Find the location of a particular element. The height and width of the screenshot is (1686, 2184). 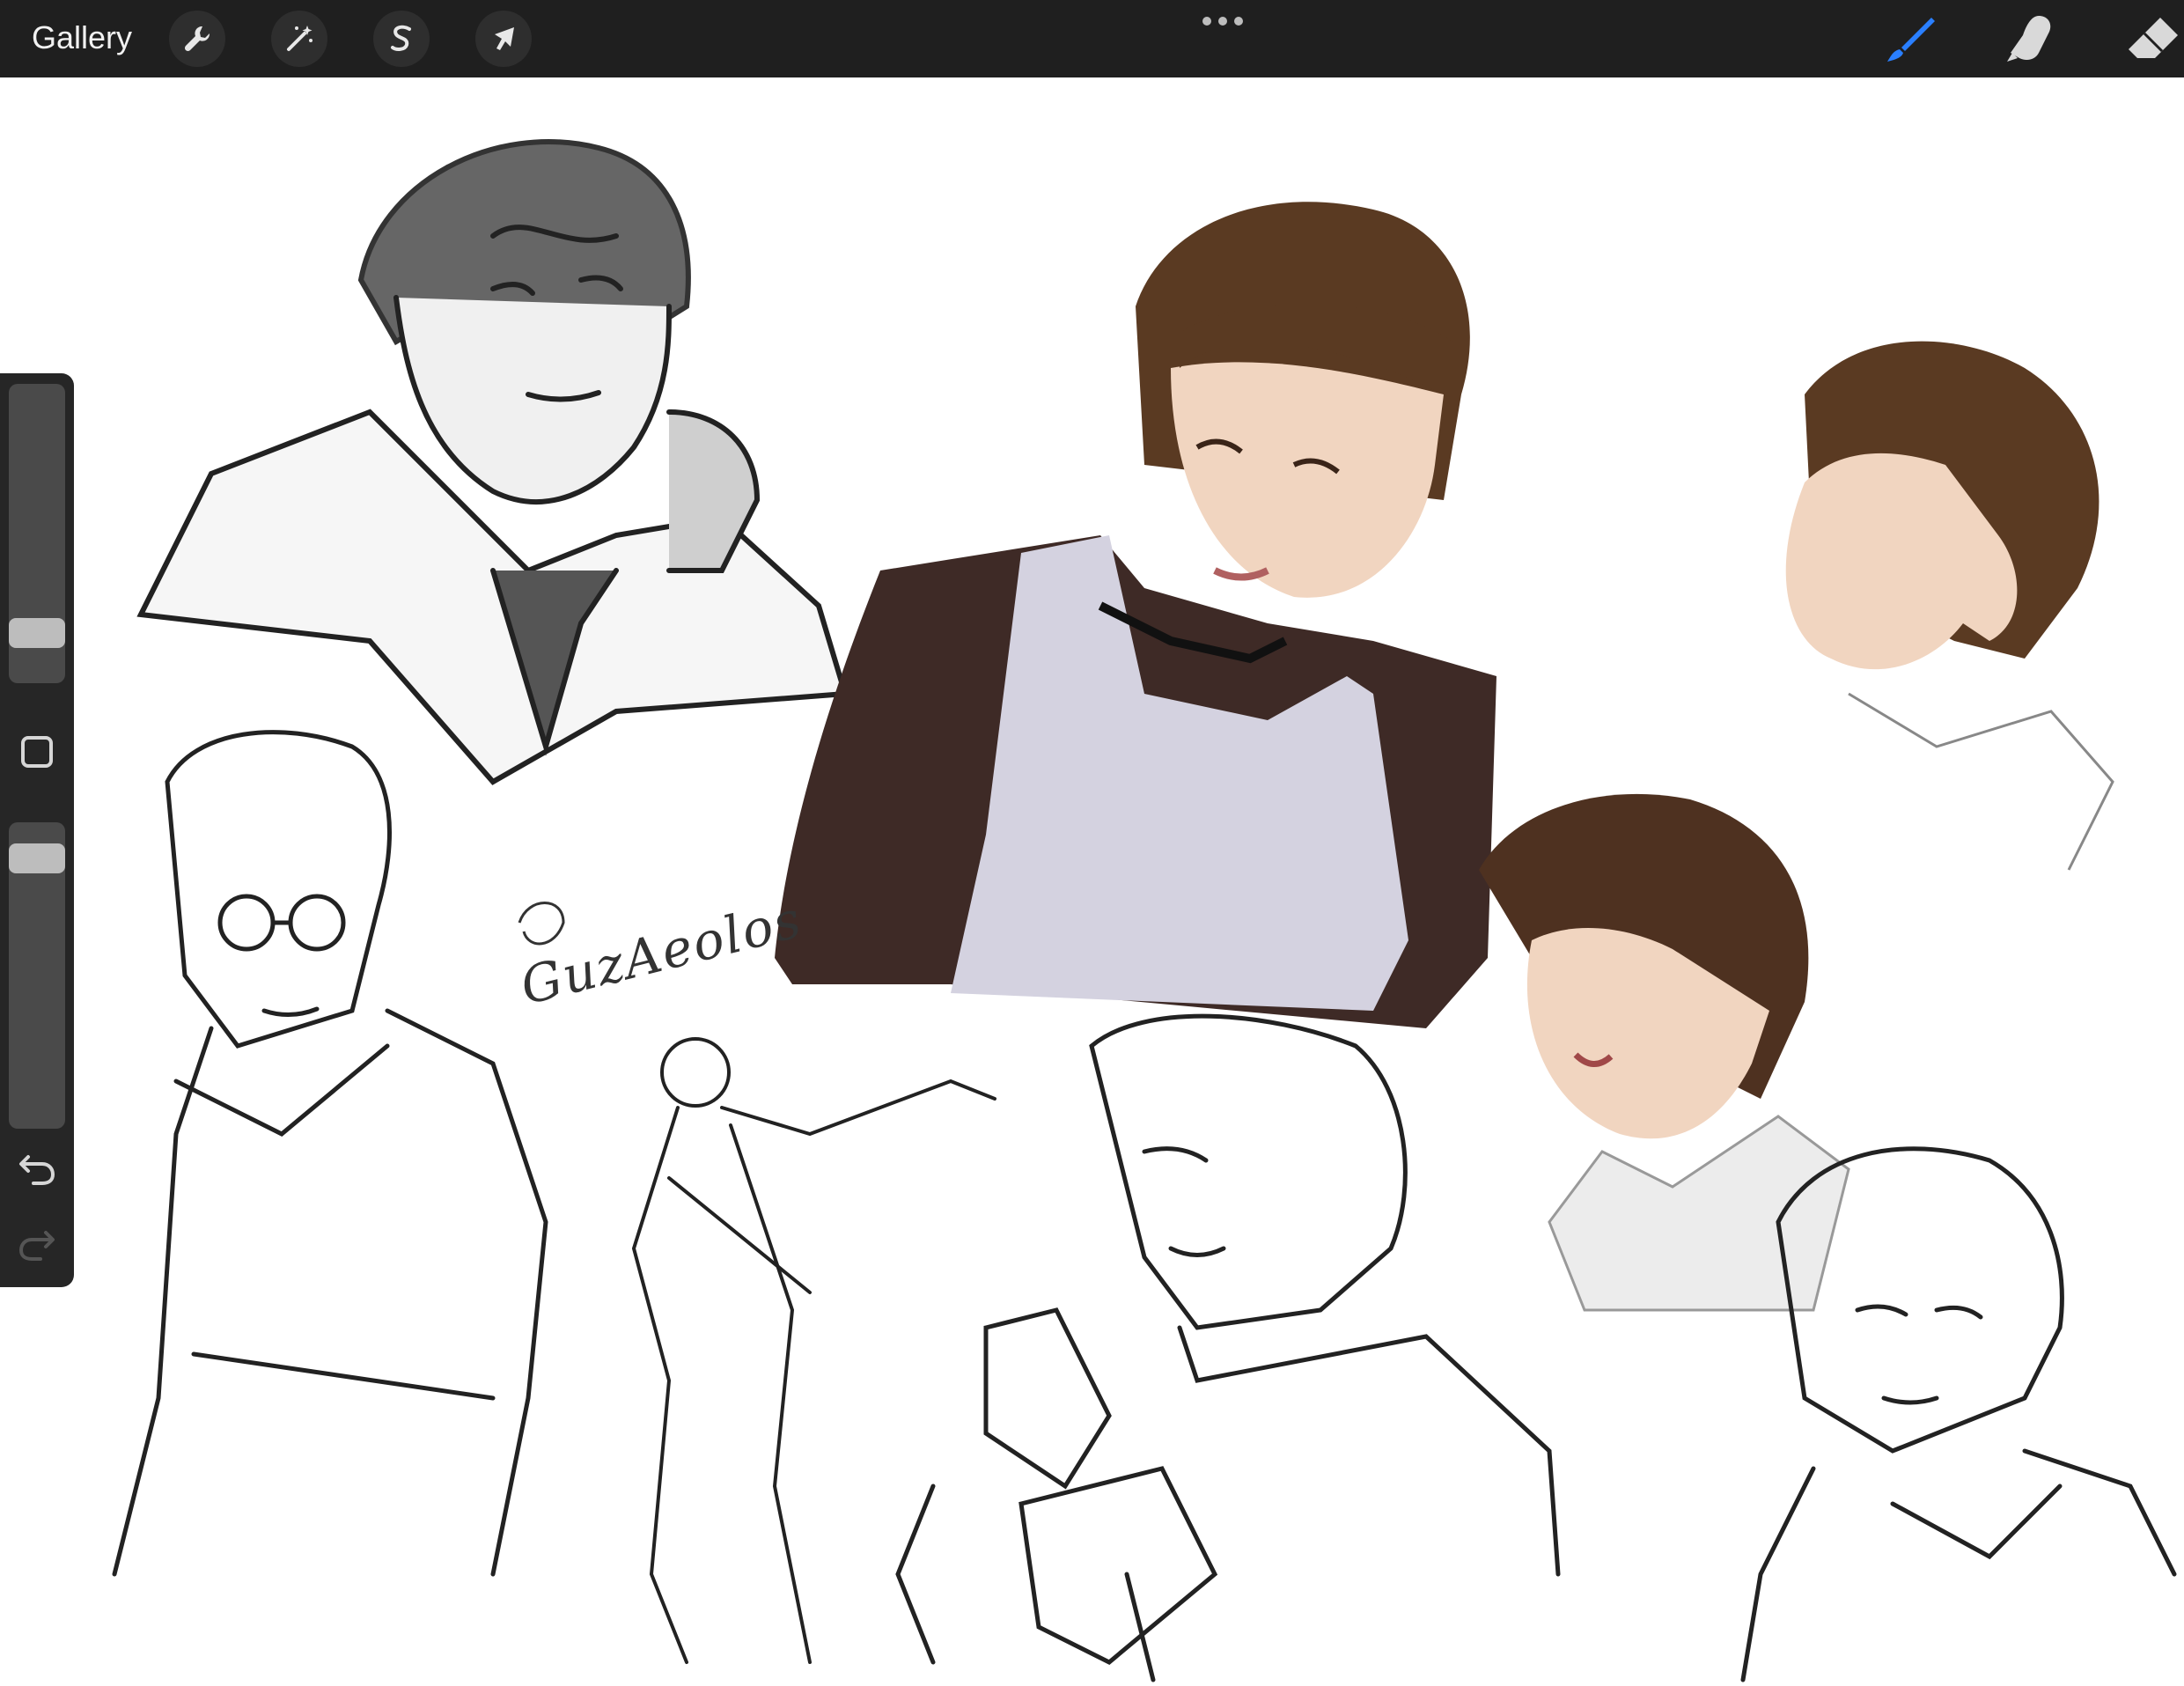

adjustments-button is located at coordinates (299, 39).